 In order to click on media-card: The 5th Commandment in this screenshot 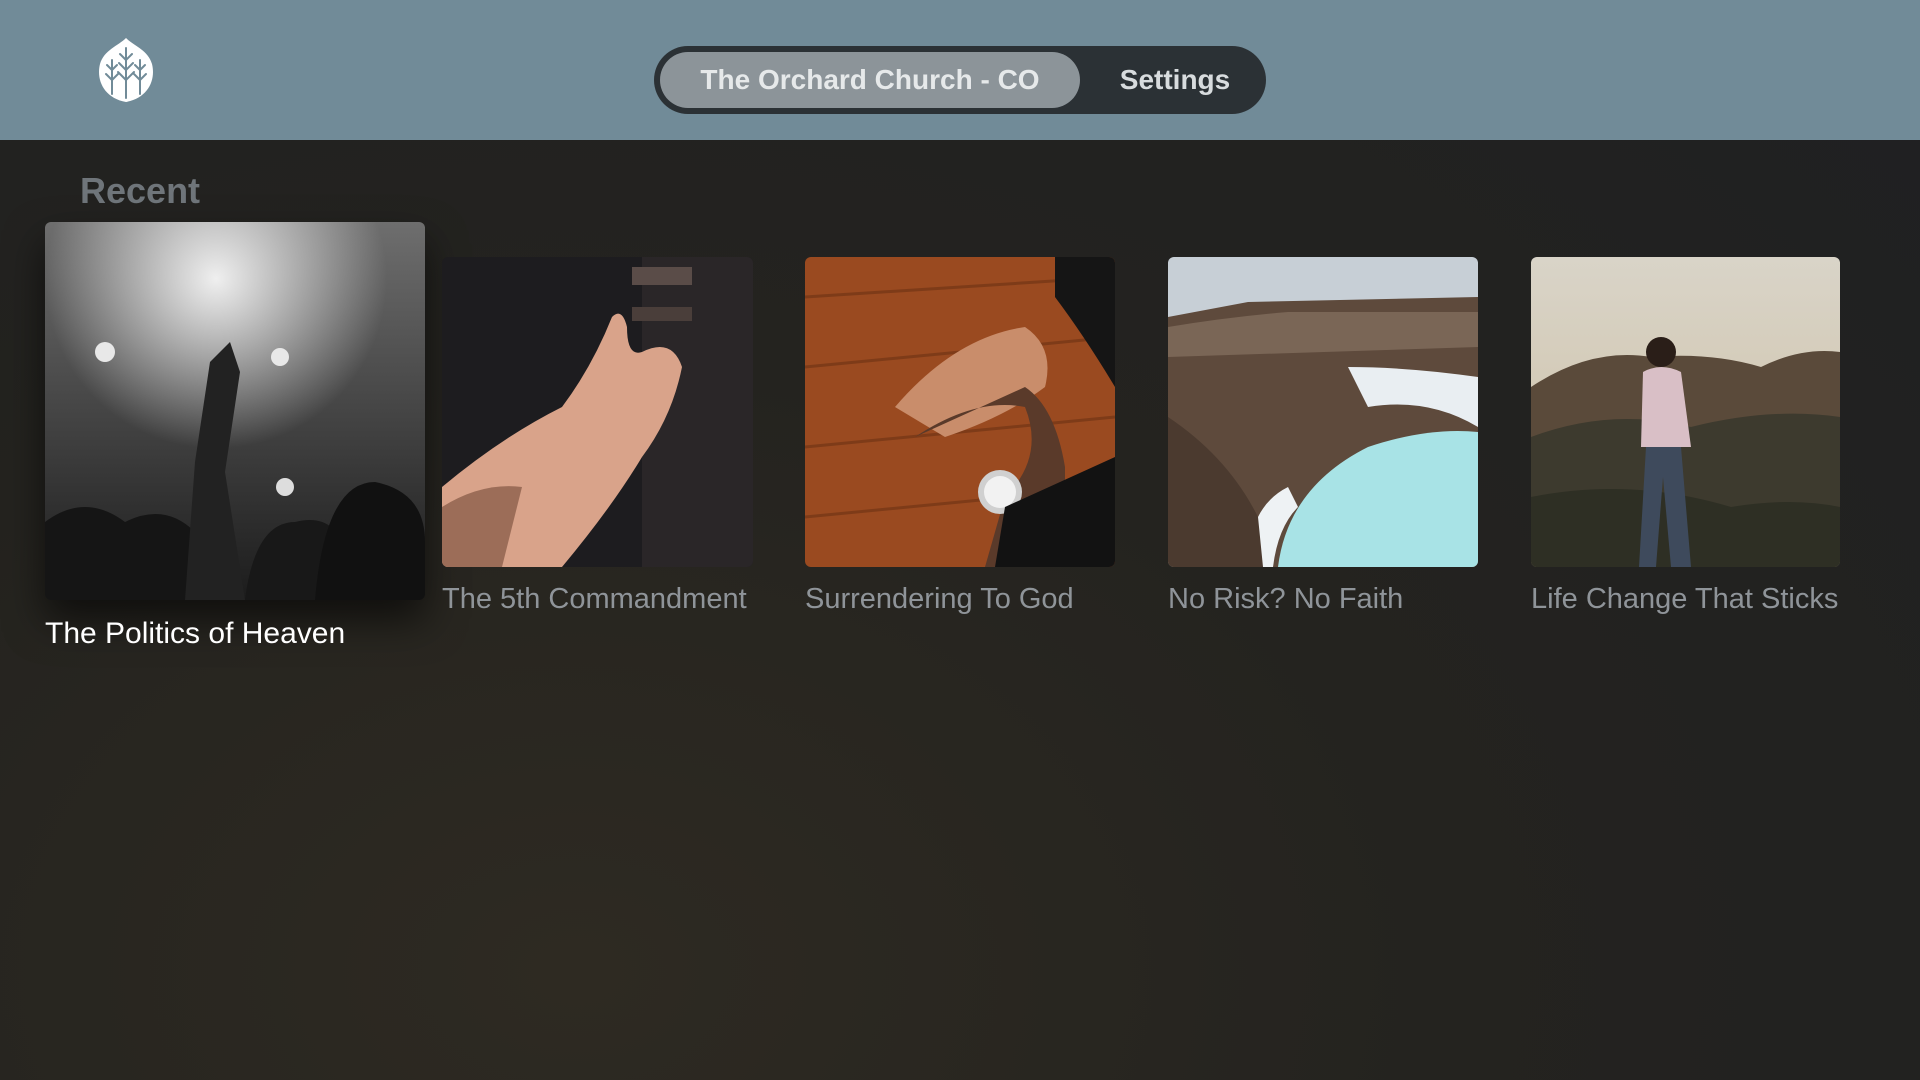, I will do `click(597, 442)`.